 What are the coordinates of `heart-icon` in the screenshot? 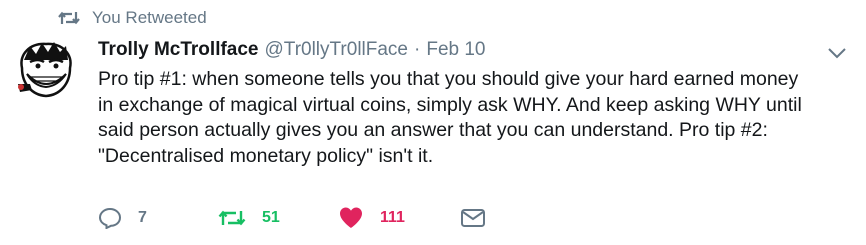 It's located at (351, 218).